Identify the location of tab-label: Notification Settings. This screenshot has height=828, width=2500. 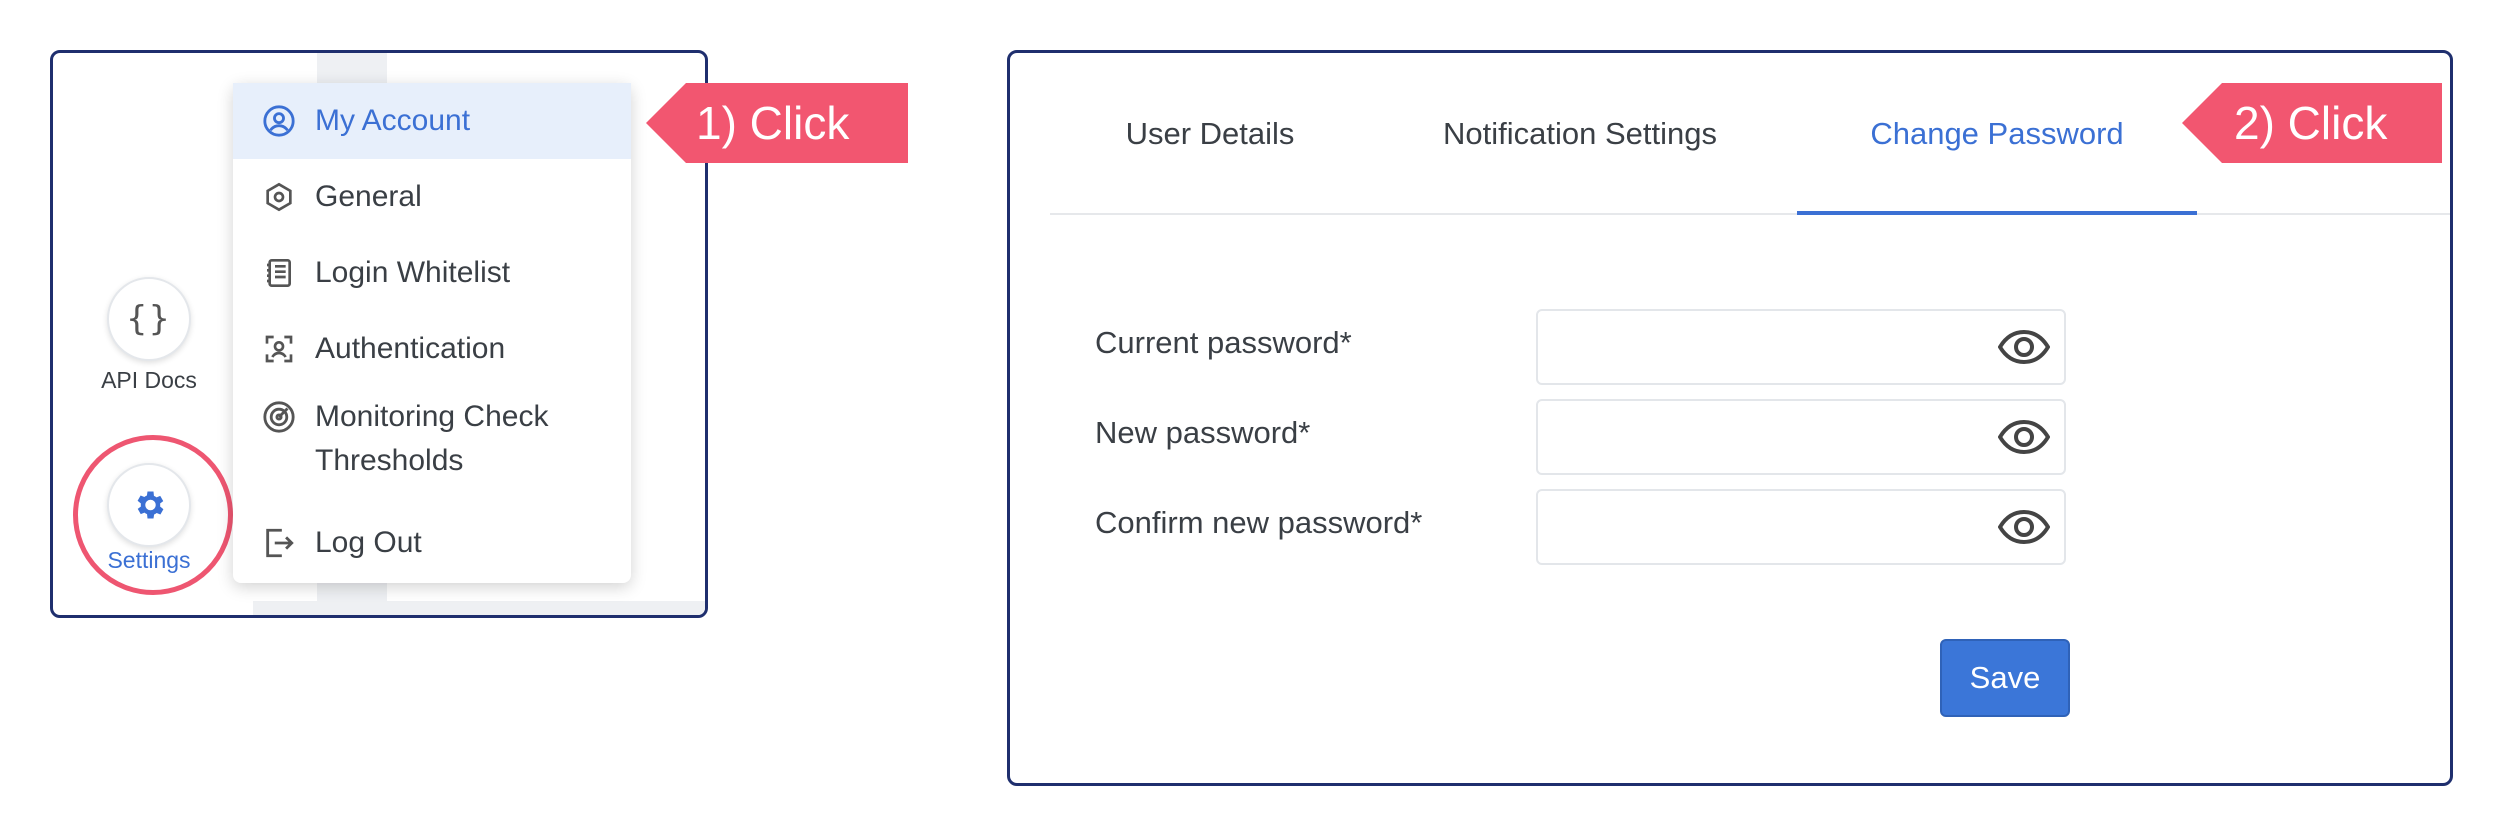
(1580, 133).